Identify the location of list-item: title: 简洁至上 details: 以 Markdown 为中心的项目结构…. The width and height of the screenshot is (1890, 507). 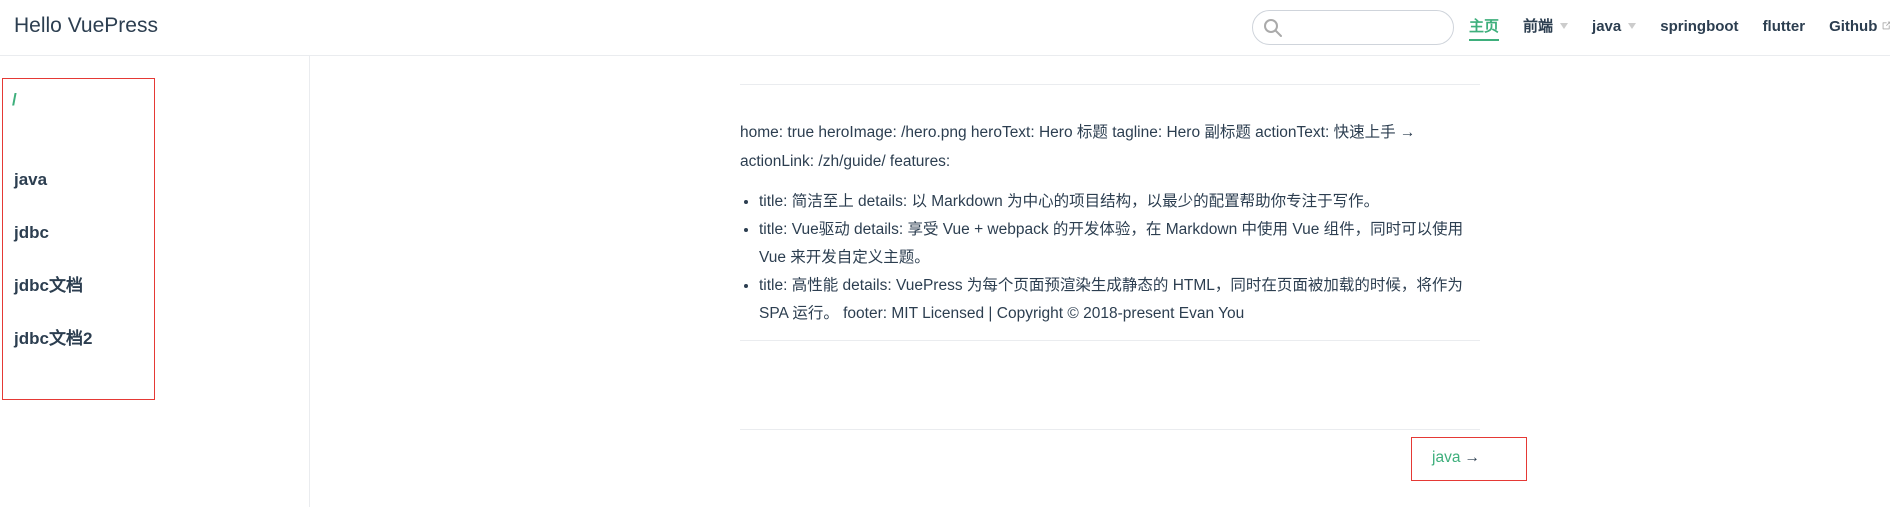
(1119, 202).